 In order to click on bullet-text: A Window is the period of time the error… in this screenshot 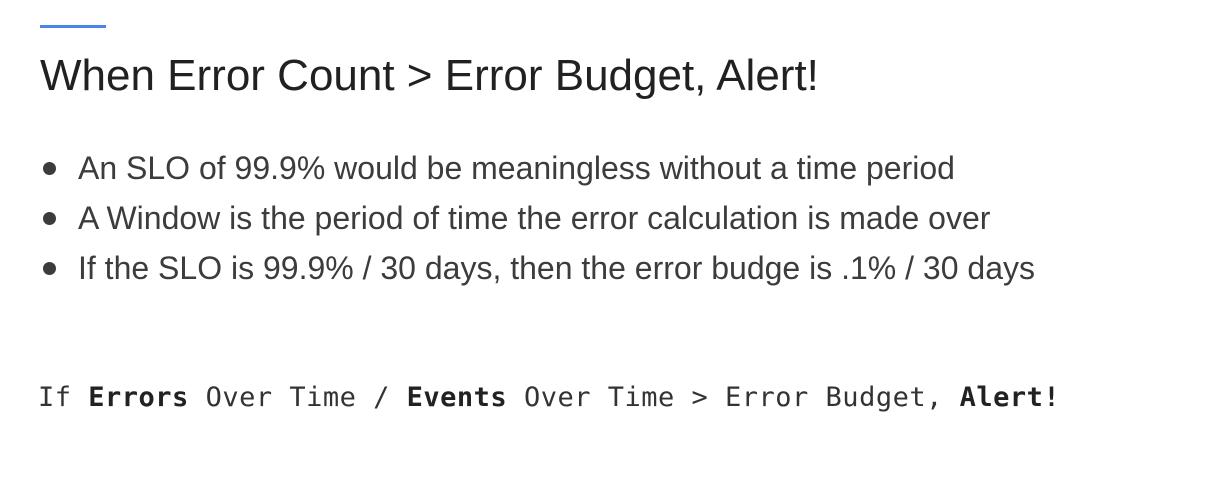, I will do `click(534, 217)`.